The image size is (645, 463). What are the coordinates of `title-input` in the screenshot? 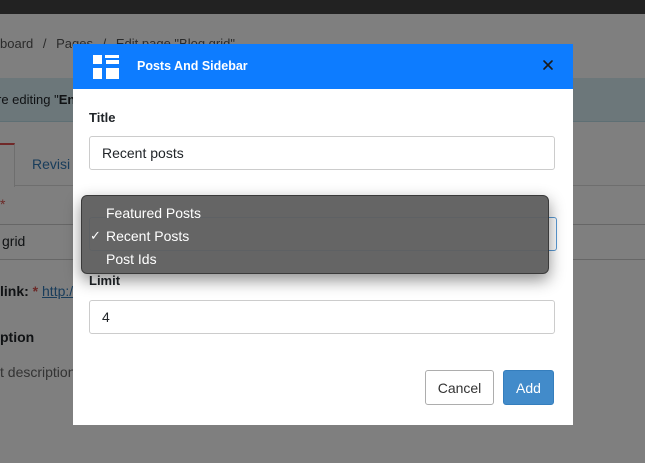 It's located at (322, 153).